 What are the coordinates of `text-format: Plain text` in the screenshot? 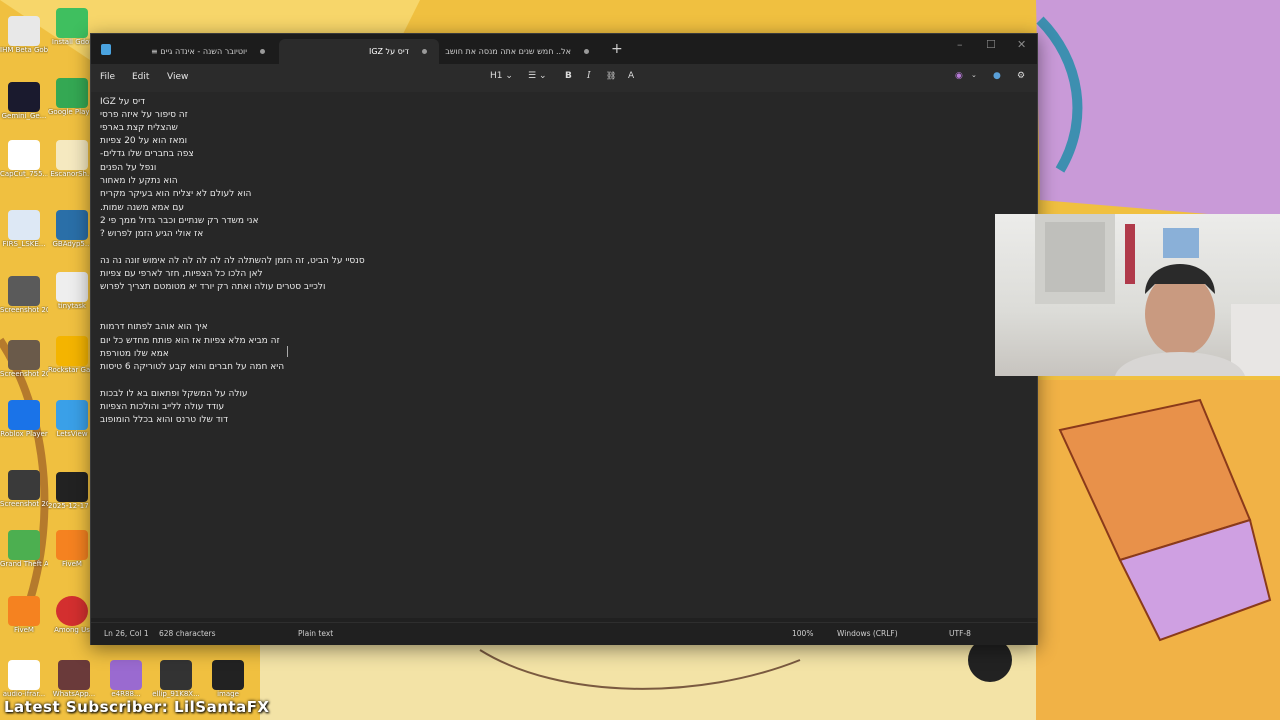 It's located at (315, 633).